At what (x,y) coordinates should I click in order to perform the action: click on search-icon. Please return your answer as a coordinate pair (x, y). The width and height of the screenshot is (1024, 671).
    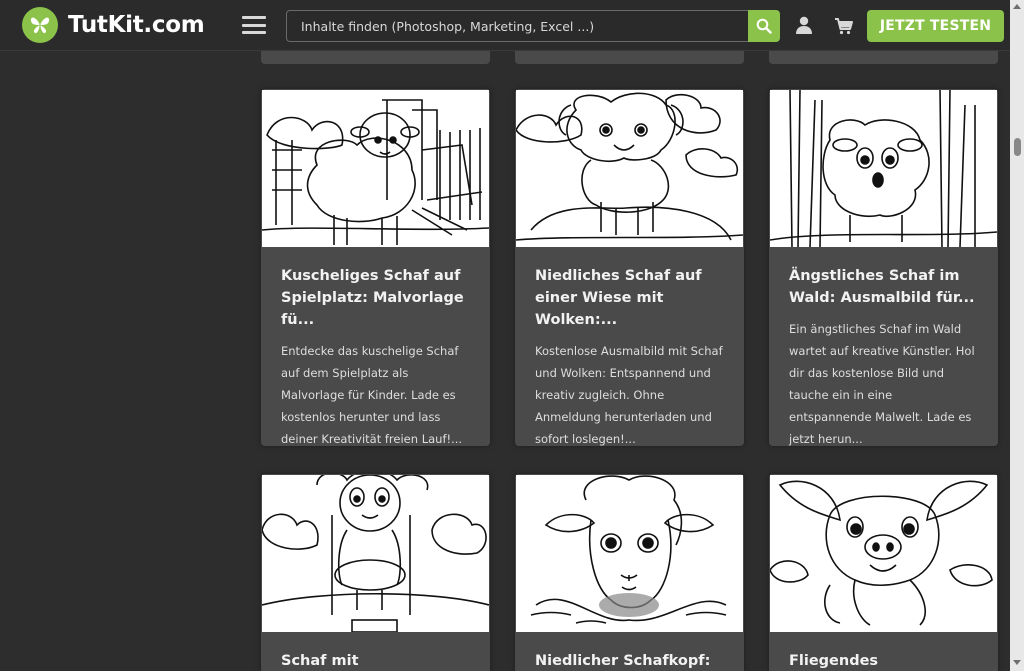
    Looking at the image, I should click on (764, 26).